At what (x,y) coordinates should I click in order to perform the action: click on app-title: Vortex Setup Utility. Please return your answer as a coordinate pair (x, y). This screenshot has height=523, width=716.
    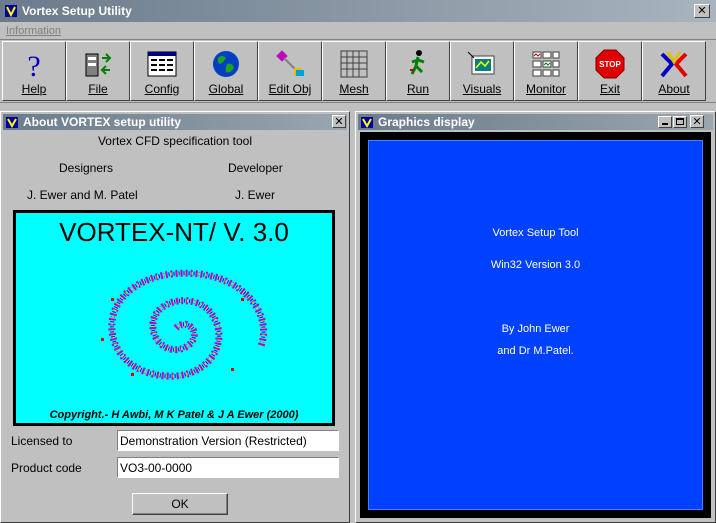
    Looking at the image, I should click on (77, 11).